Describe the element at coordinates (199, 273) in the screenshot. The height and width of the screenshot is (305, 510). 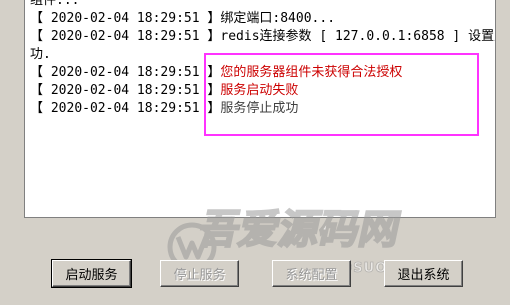
I see `stop-service-button: 停止服务` at that location.